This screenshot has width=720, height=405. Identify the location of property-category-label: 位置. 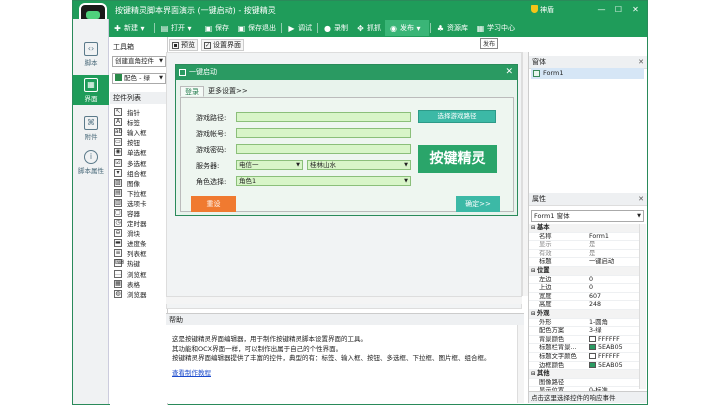
(543, 270).